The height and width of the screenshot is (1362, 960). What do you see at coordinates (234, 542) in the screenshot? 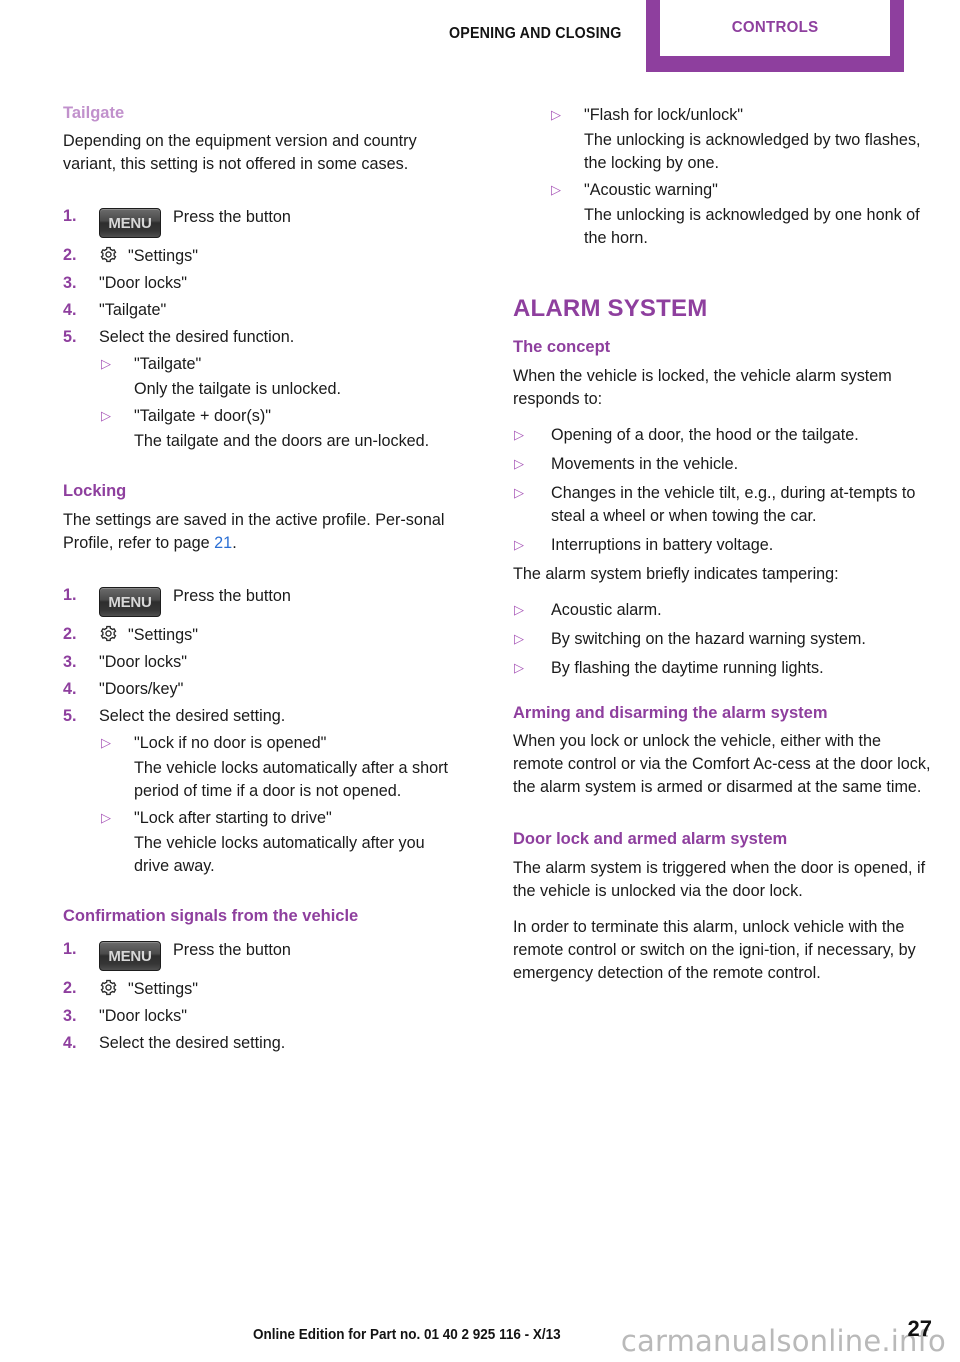
I see `locking-intro-after: .` at bounding box center [234, 542].